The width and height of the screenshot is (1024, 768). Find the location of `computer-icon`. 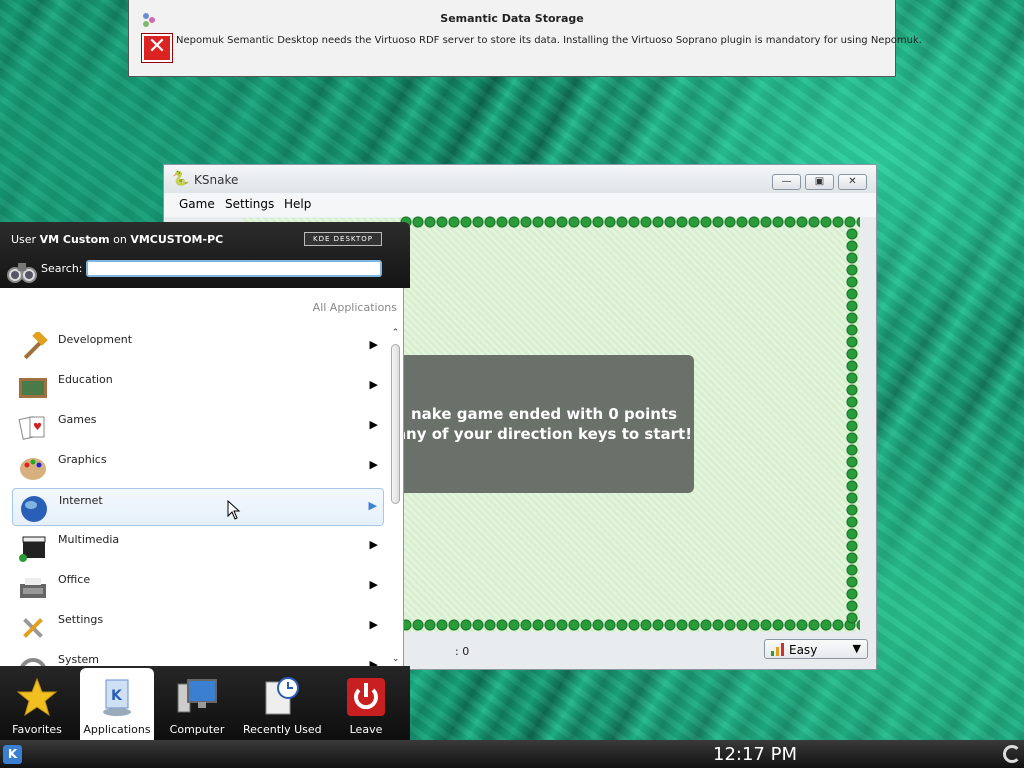

computer-icon is located at coordinates (197, 696).